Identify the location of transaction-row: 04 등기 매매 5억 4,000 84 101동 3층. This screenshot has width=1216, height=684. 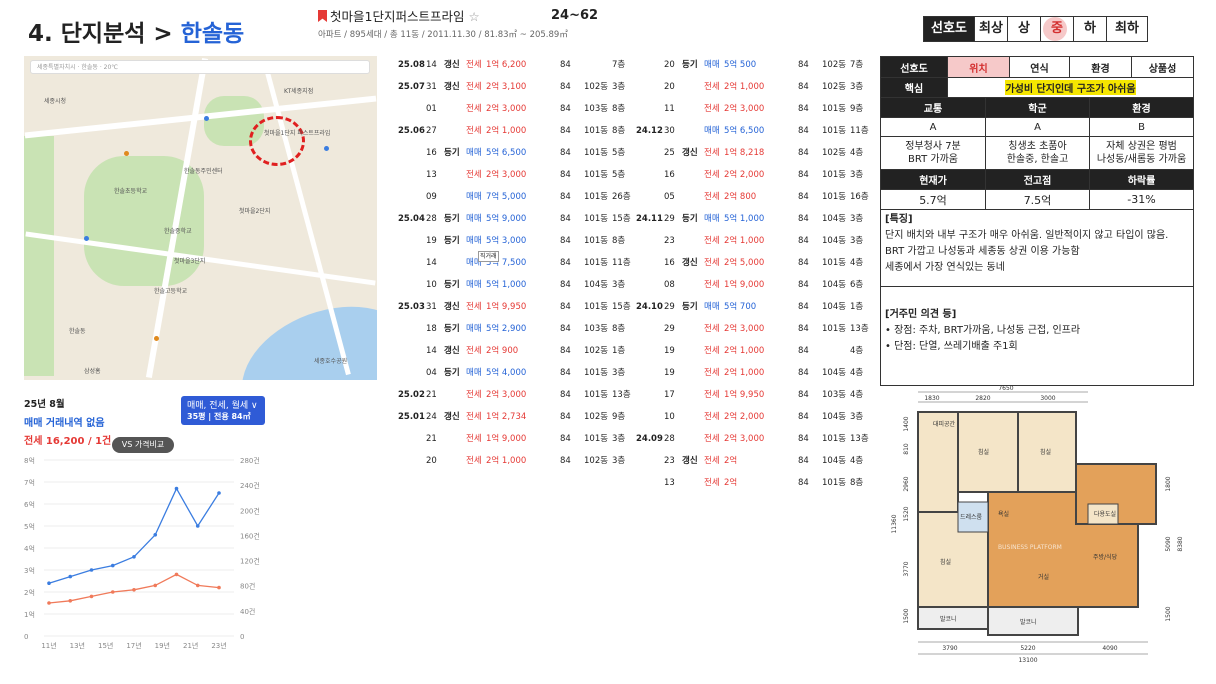
(518, 373).